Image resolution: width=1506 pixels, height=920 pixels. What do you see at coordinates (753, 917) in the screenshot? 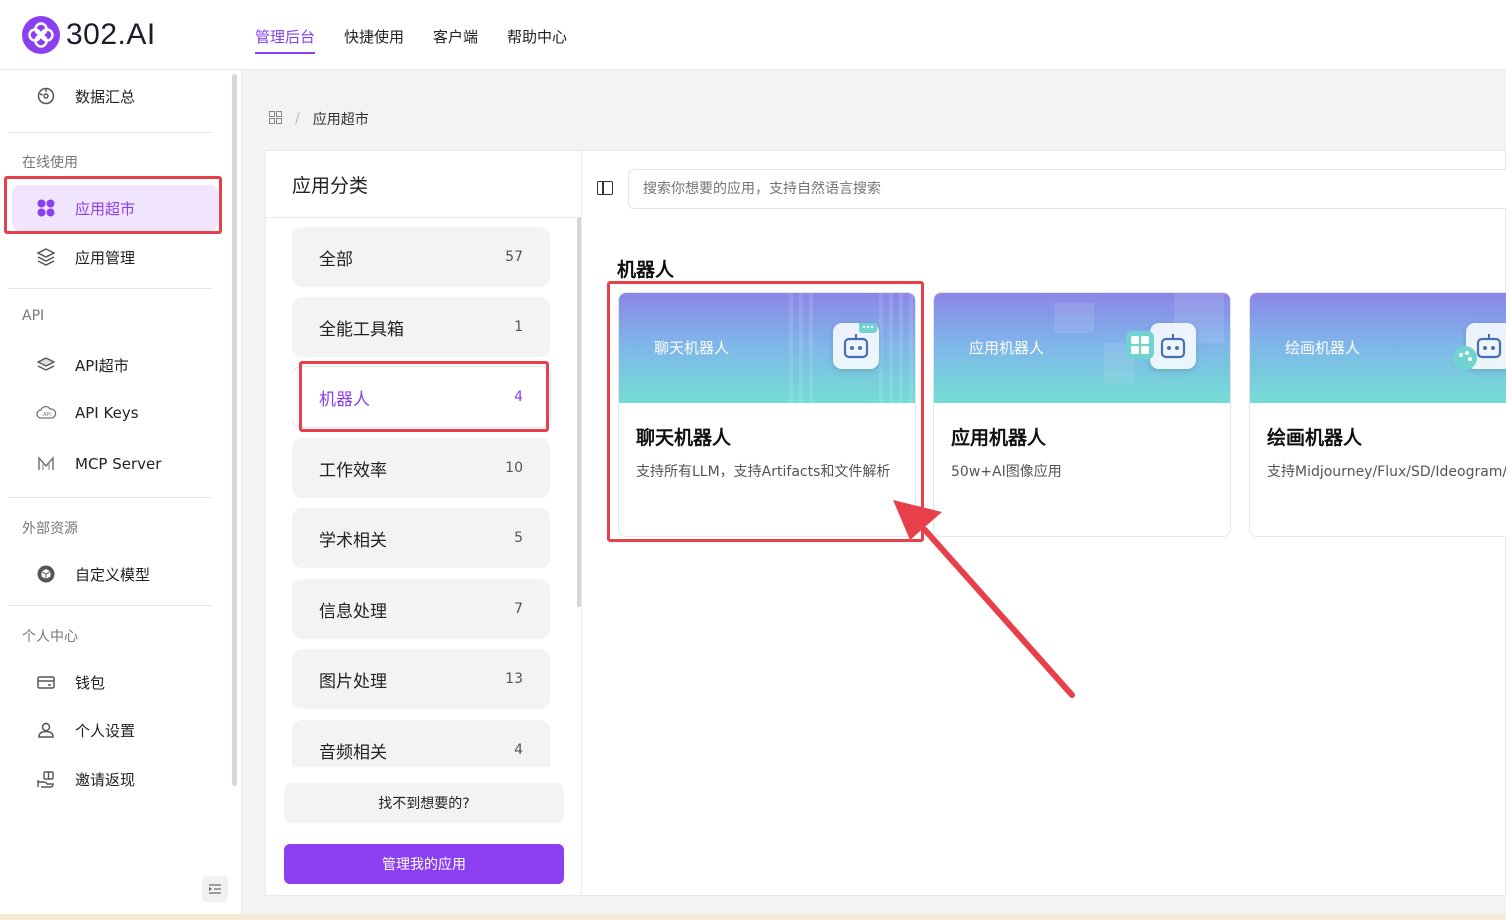
I see `bottom-strip` at bounding box center [753, 917].